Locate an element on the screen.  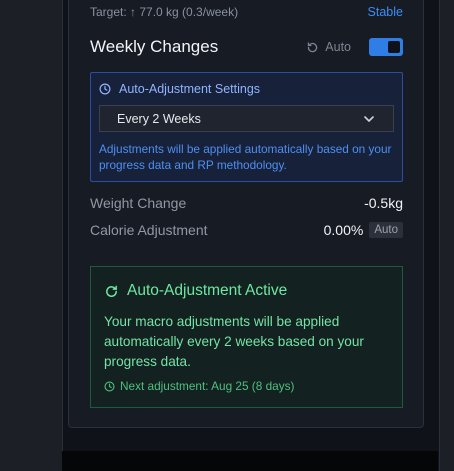
next-adjustment-row: Next adjustment: Aug 25 (8 days) is located at coordinates (199, 386).